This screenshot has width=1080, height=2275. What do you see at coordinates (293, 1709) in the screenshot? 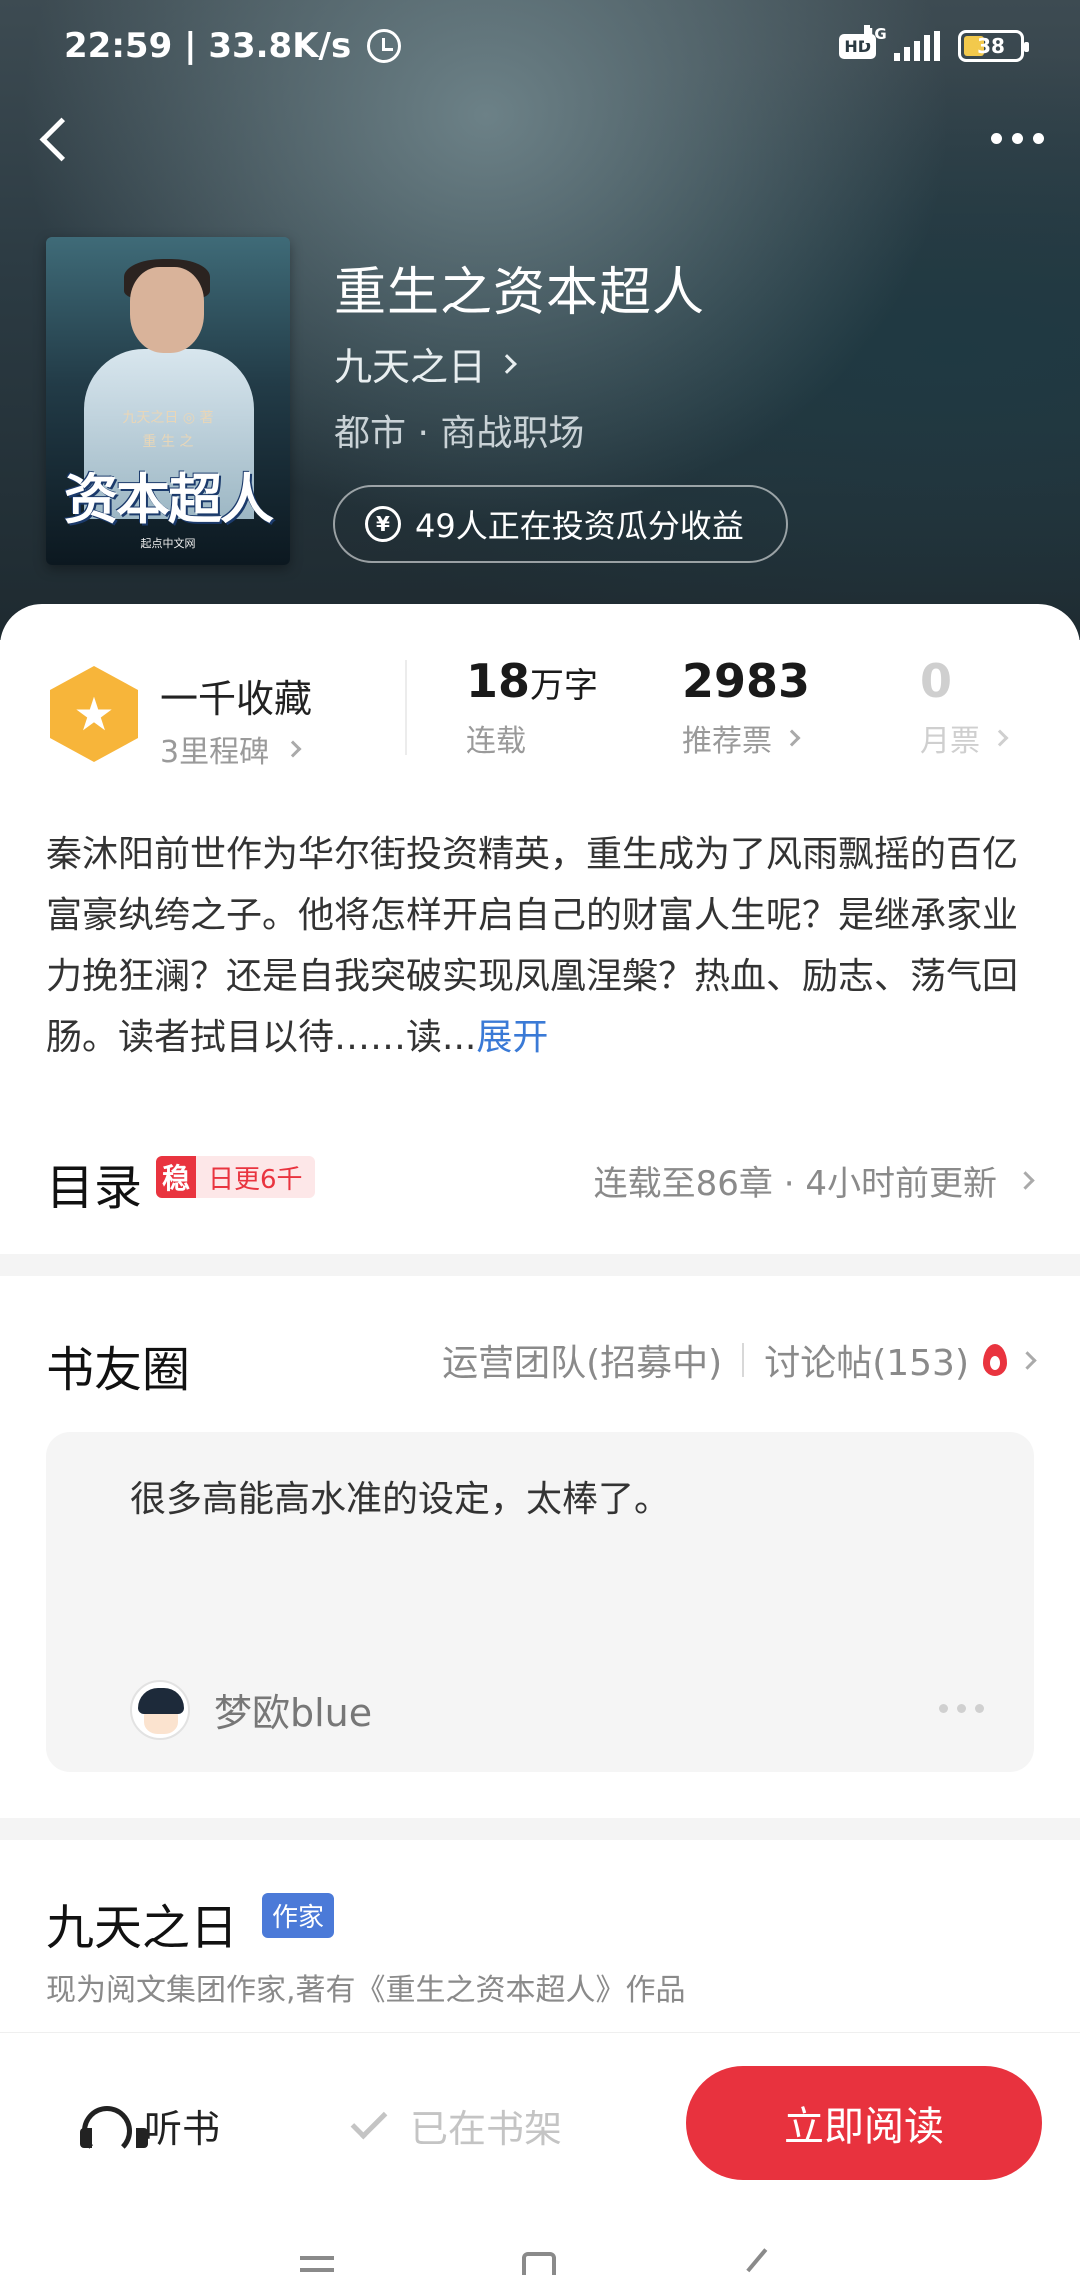
I see `post-username: 梦欧blue` at bounding box center [293, 1709].